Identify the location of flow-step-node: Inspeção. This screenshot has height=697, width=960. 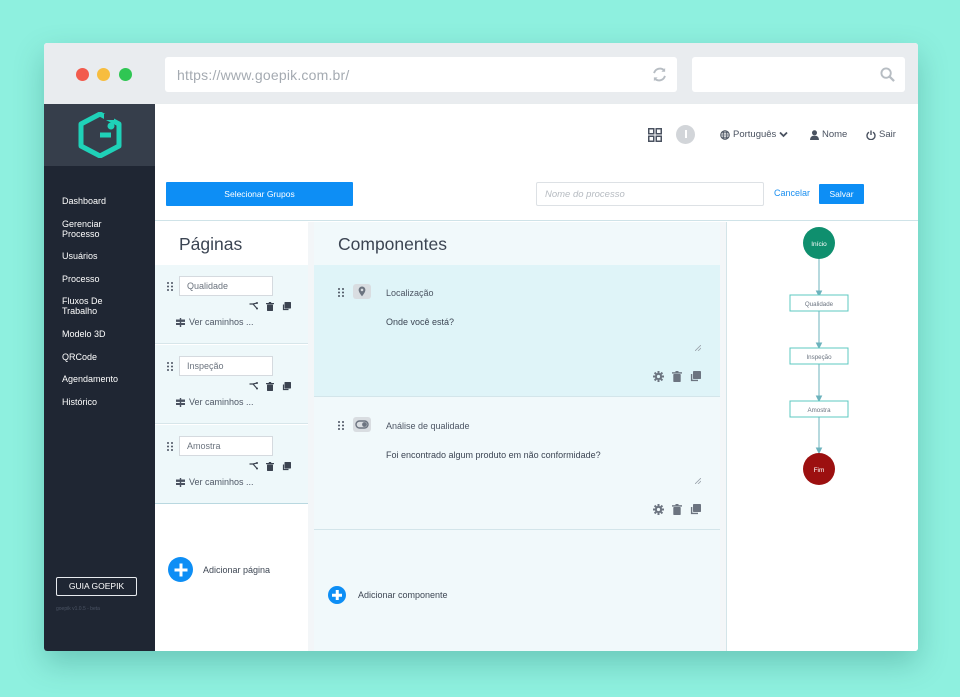
(819, 356).